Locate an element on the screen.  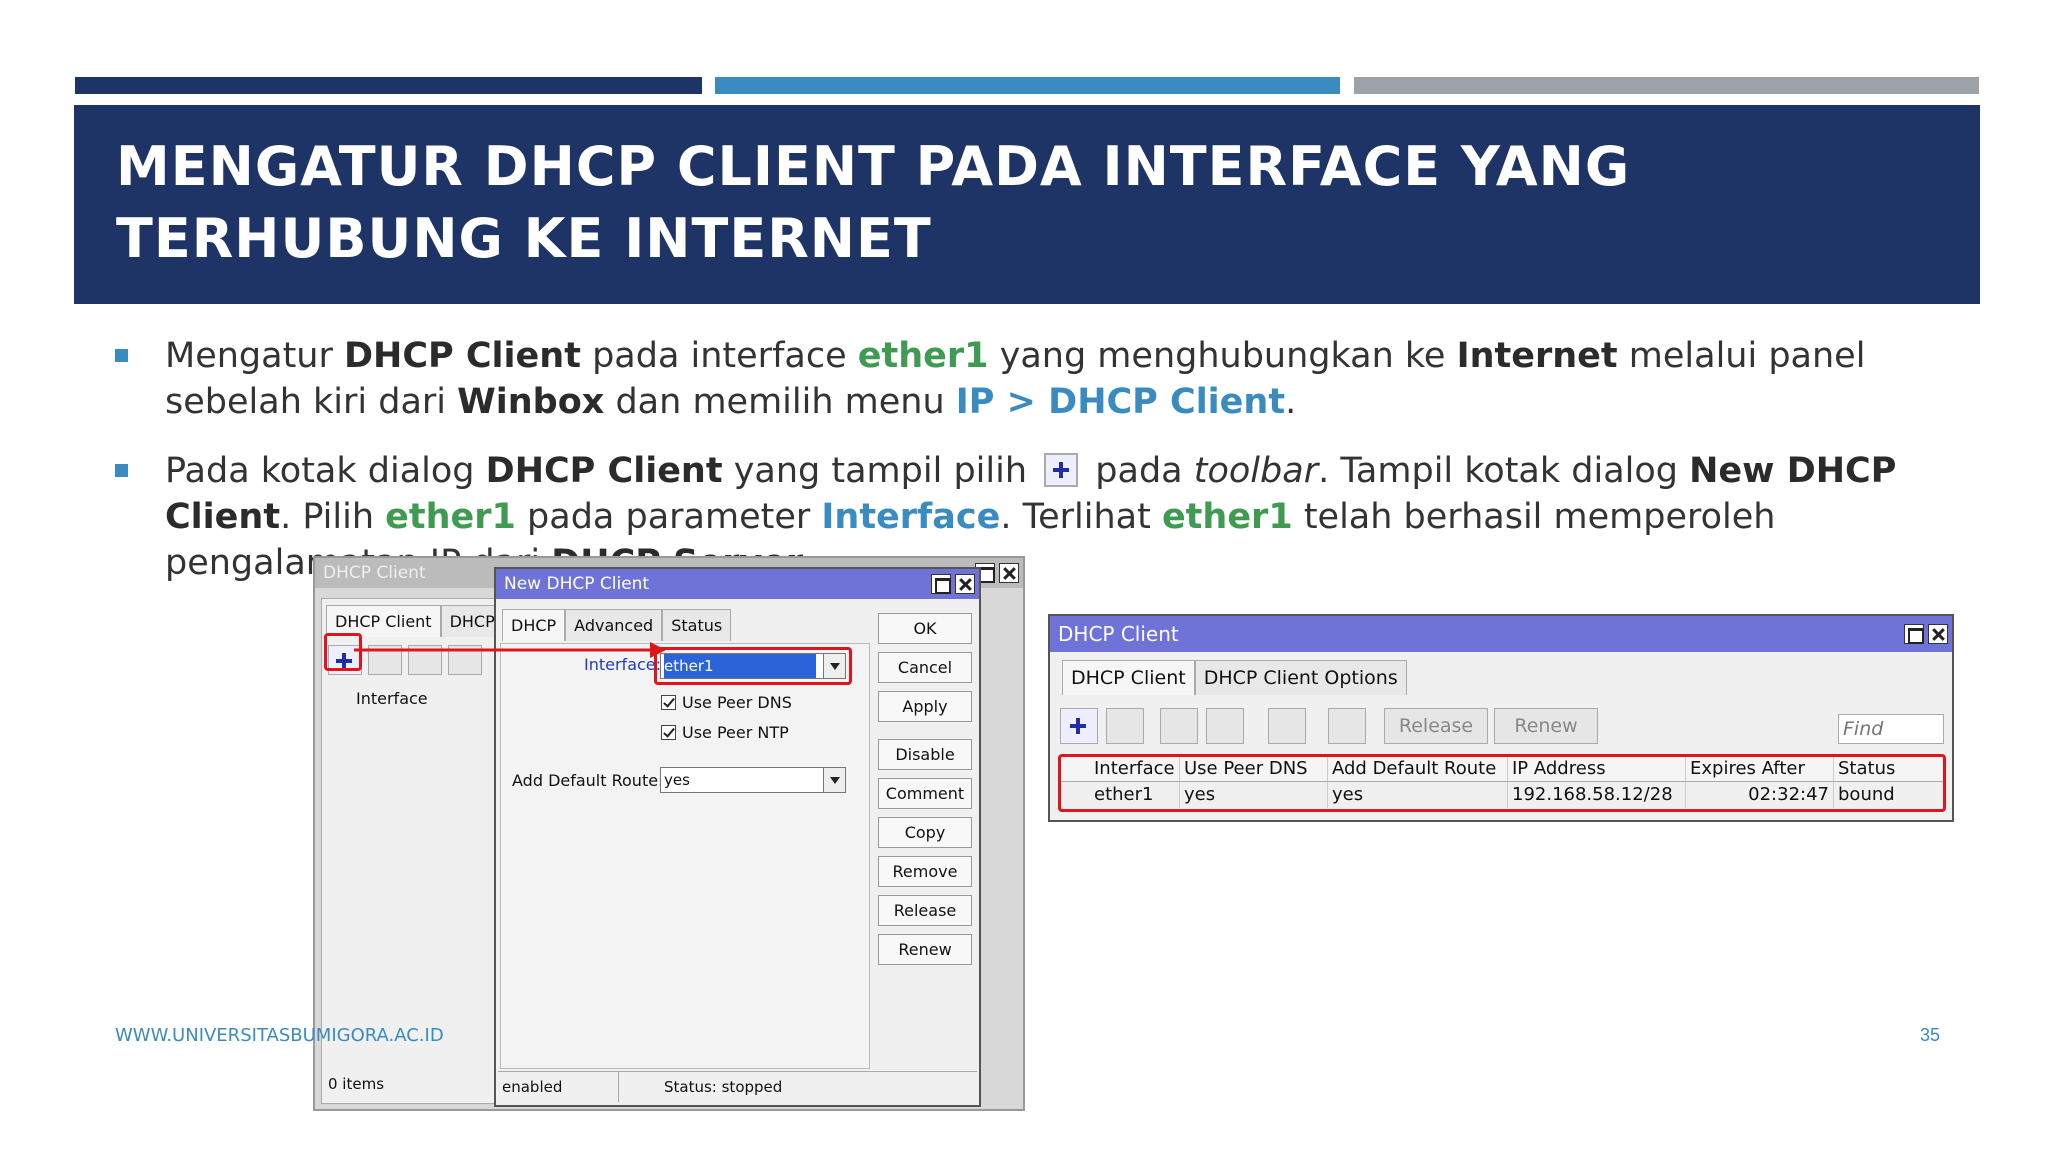
add-default-route-label: Add Default Route: is located at coordinates (588, 780).